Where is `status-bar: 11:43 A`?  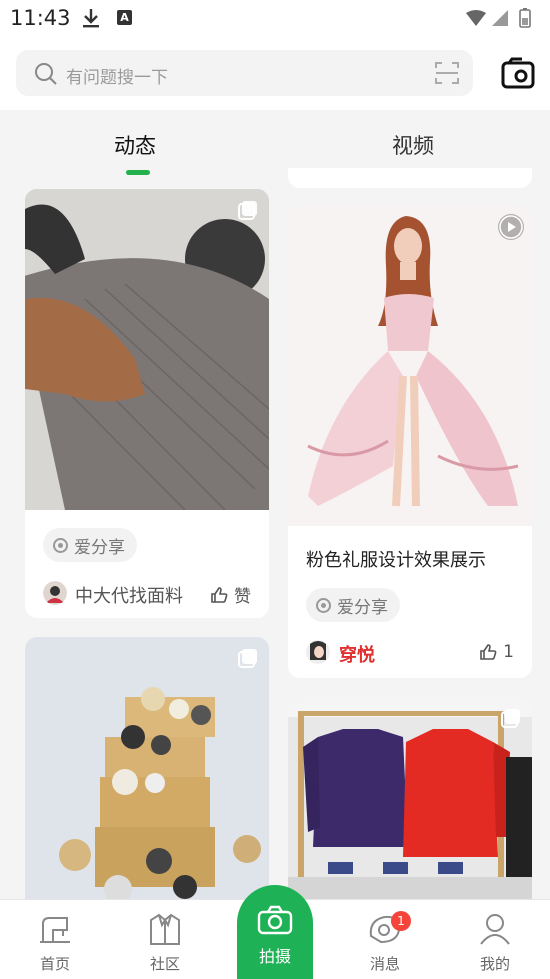
status-bar: 11:43 A is located at coordinates (275, 19).